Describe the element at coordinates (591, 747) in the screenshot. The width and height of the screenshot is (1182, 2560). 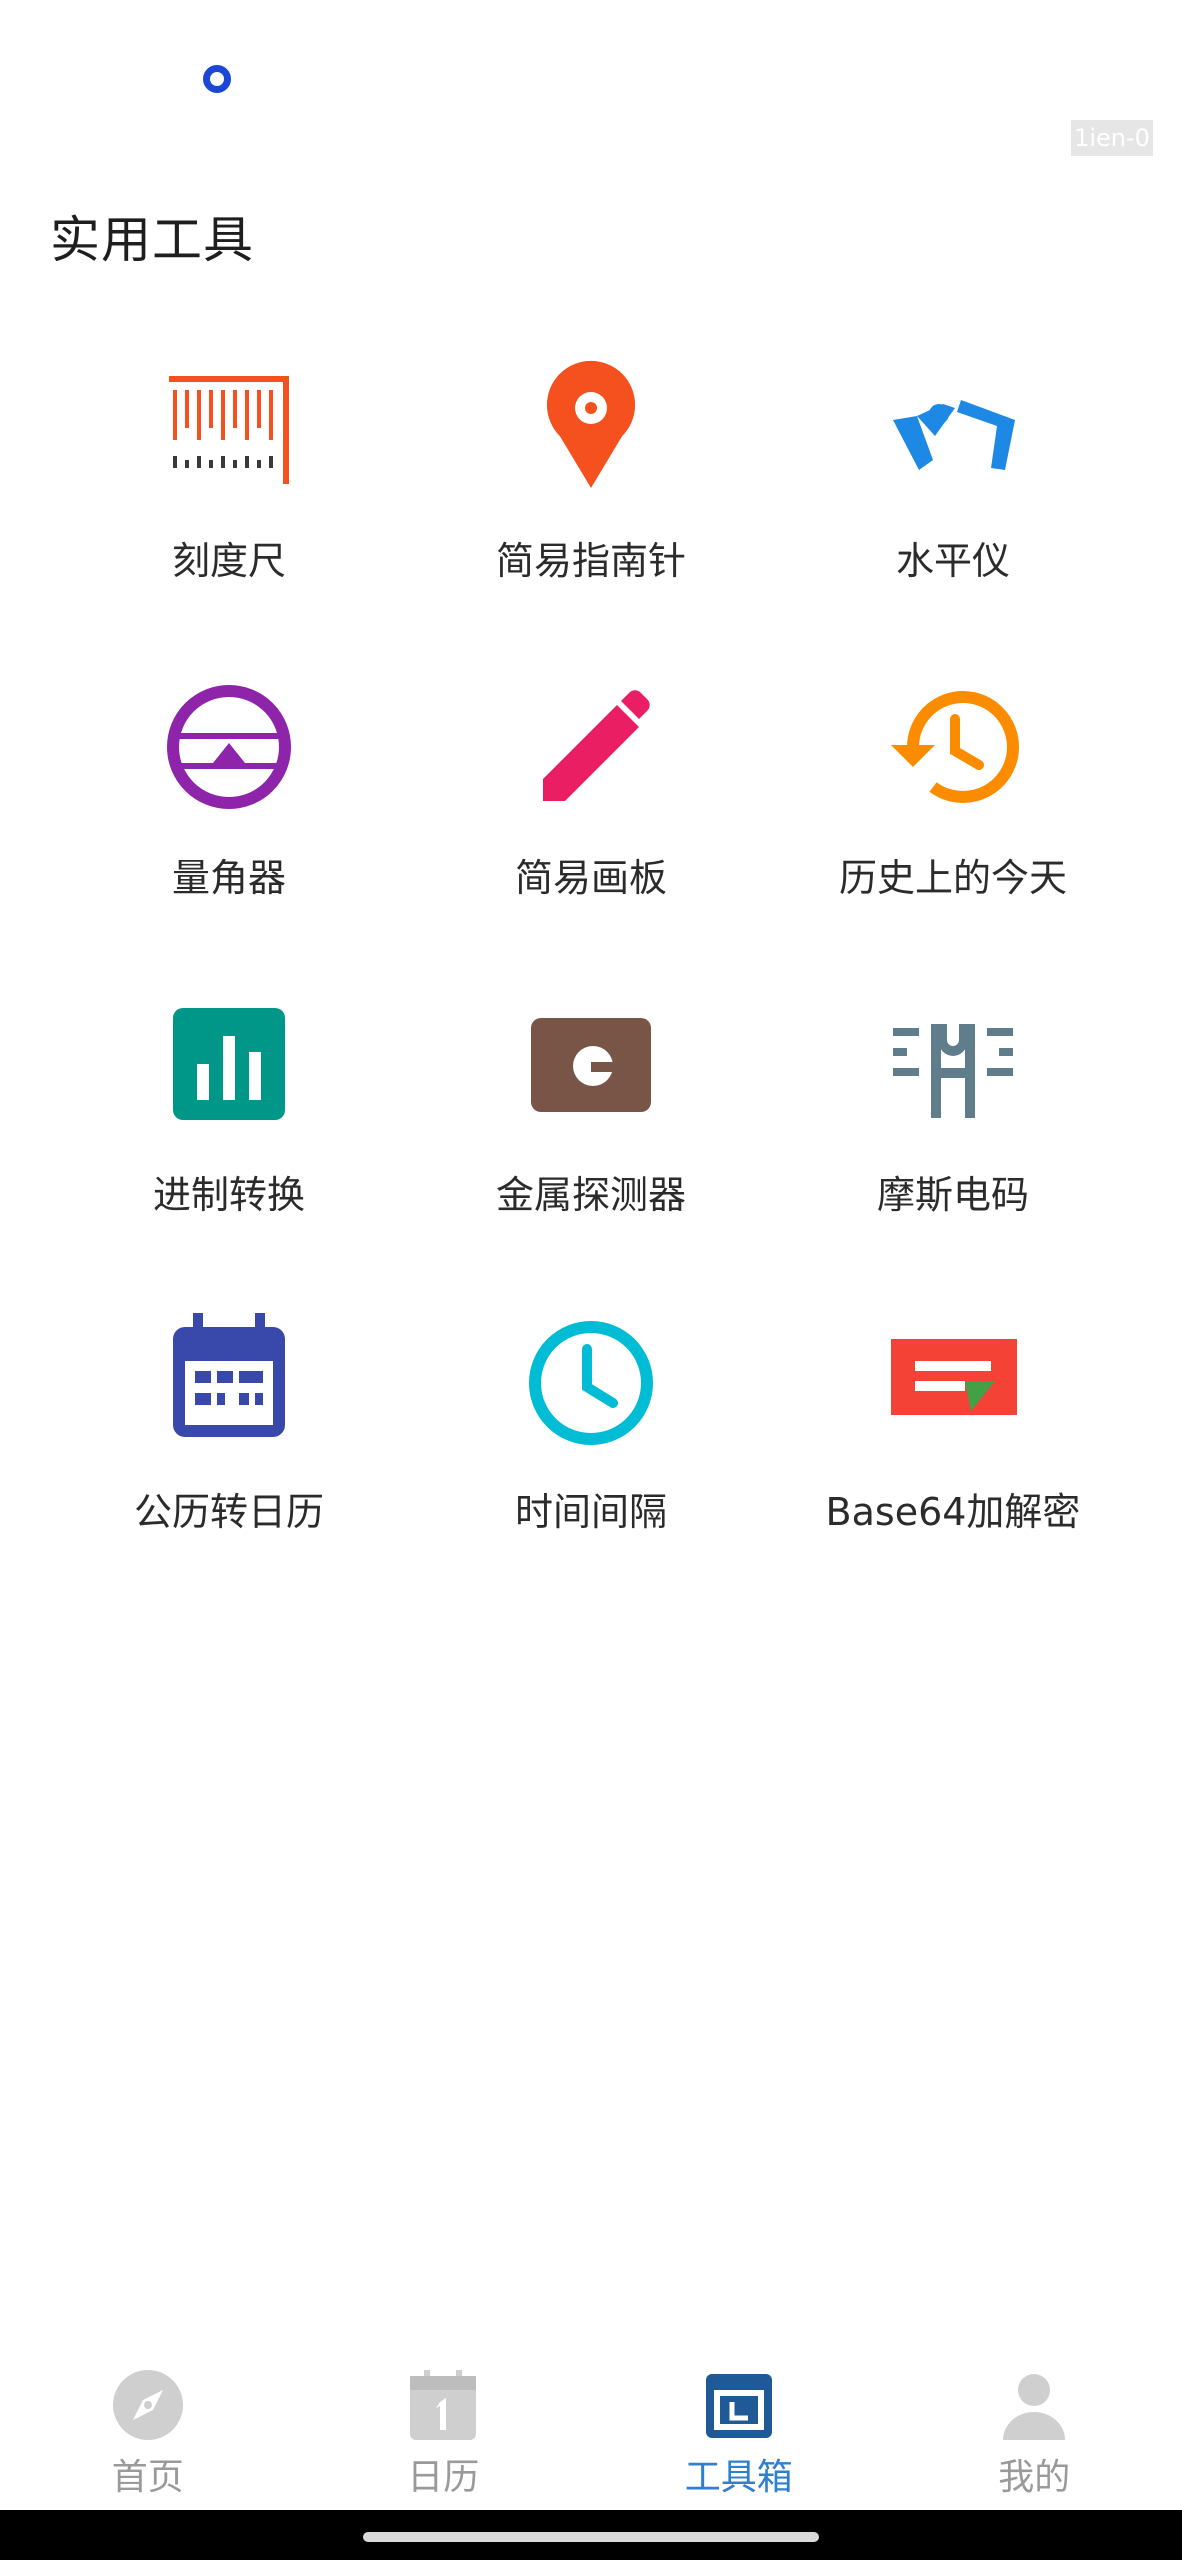
I see `pencil-icon` at that location.